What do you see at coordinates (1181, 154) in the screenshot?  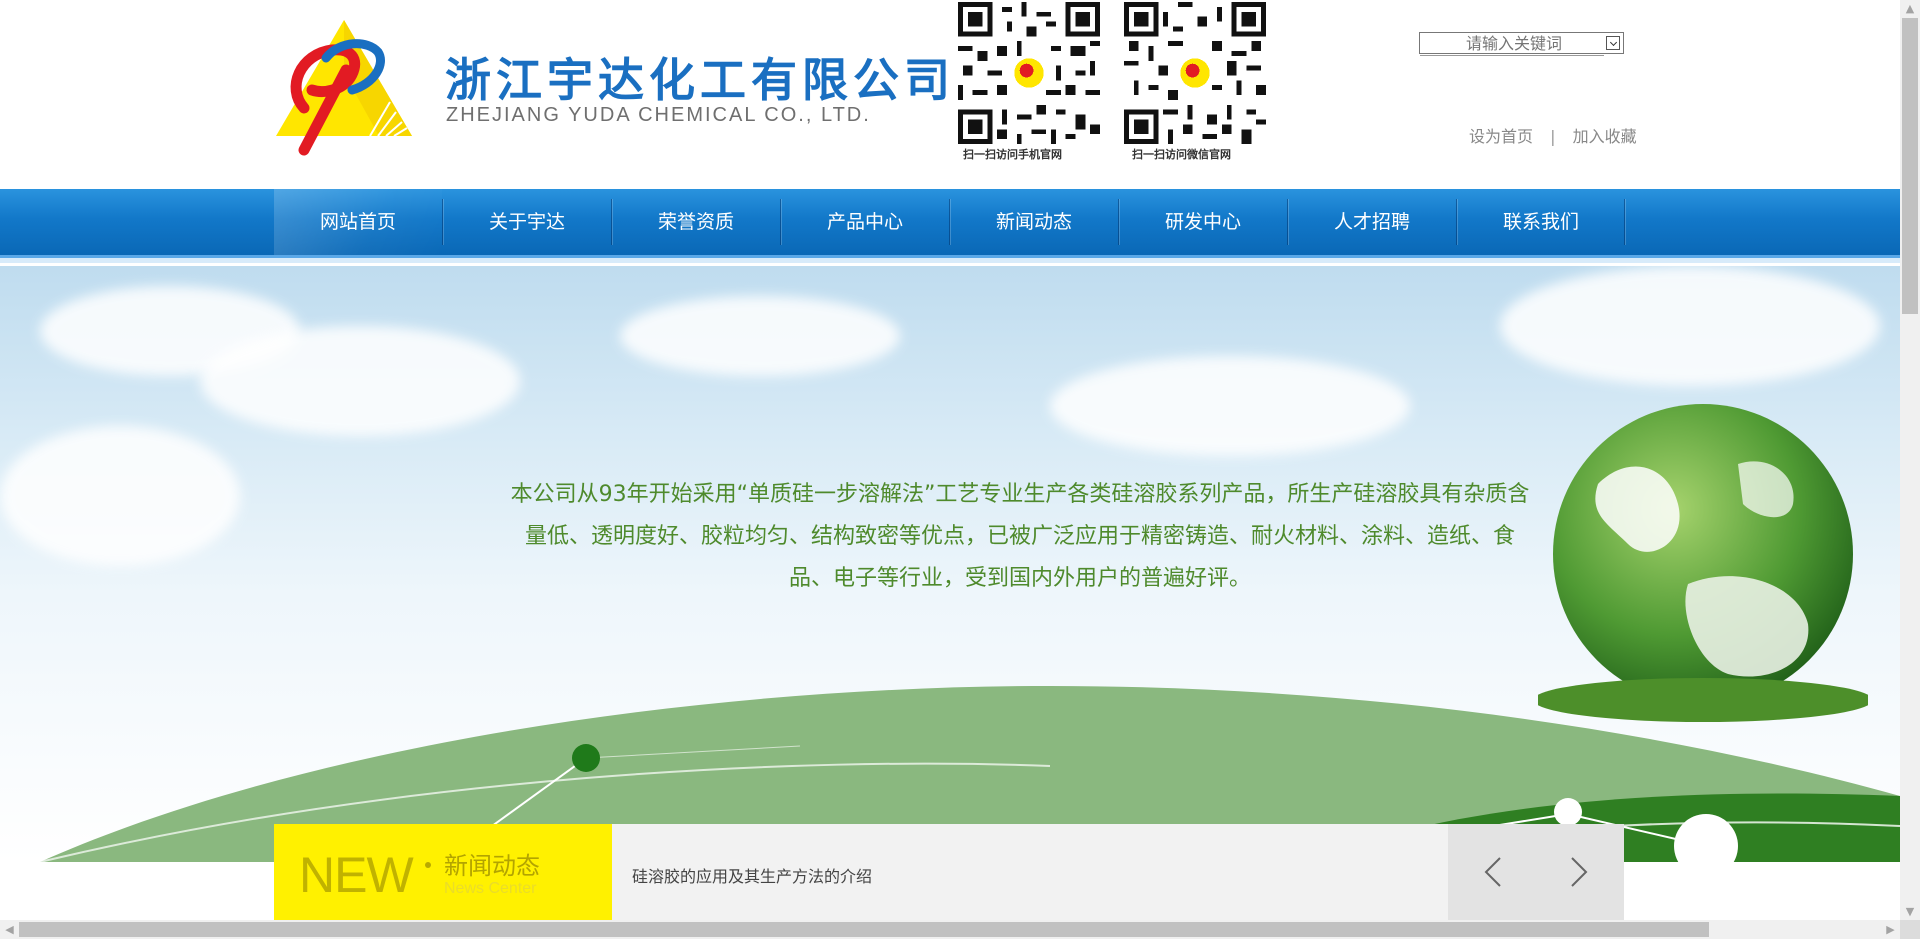 I see `qr-wechat-caption: 扫一扫访问微信官网` at bounding box center [1181, 154].